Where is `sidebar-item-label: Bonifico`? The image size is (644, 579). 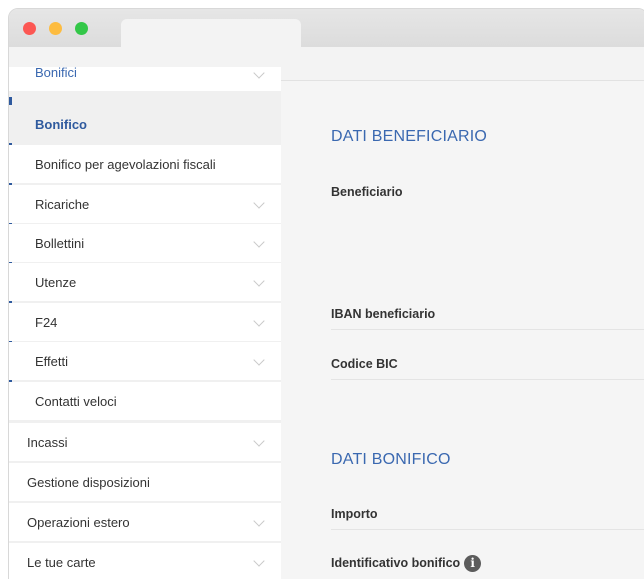
sidebar-item-label: Bonifico is located at coordinates (61, 124).